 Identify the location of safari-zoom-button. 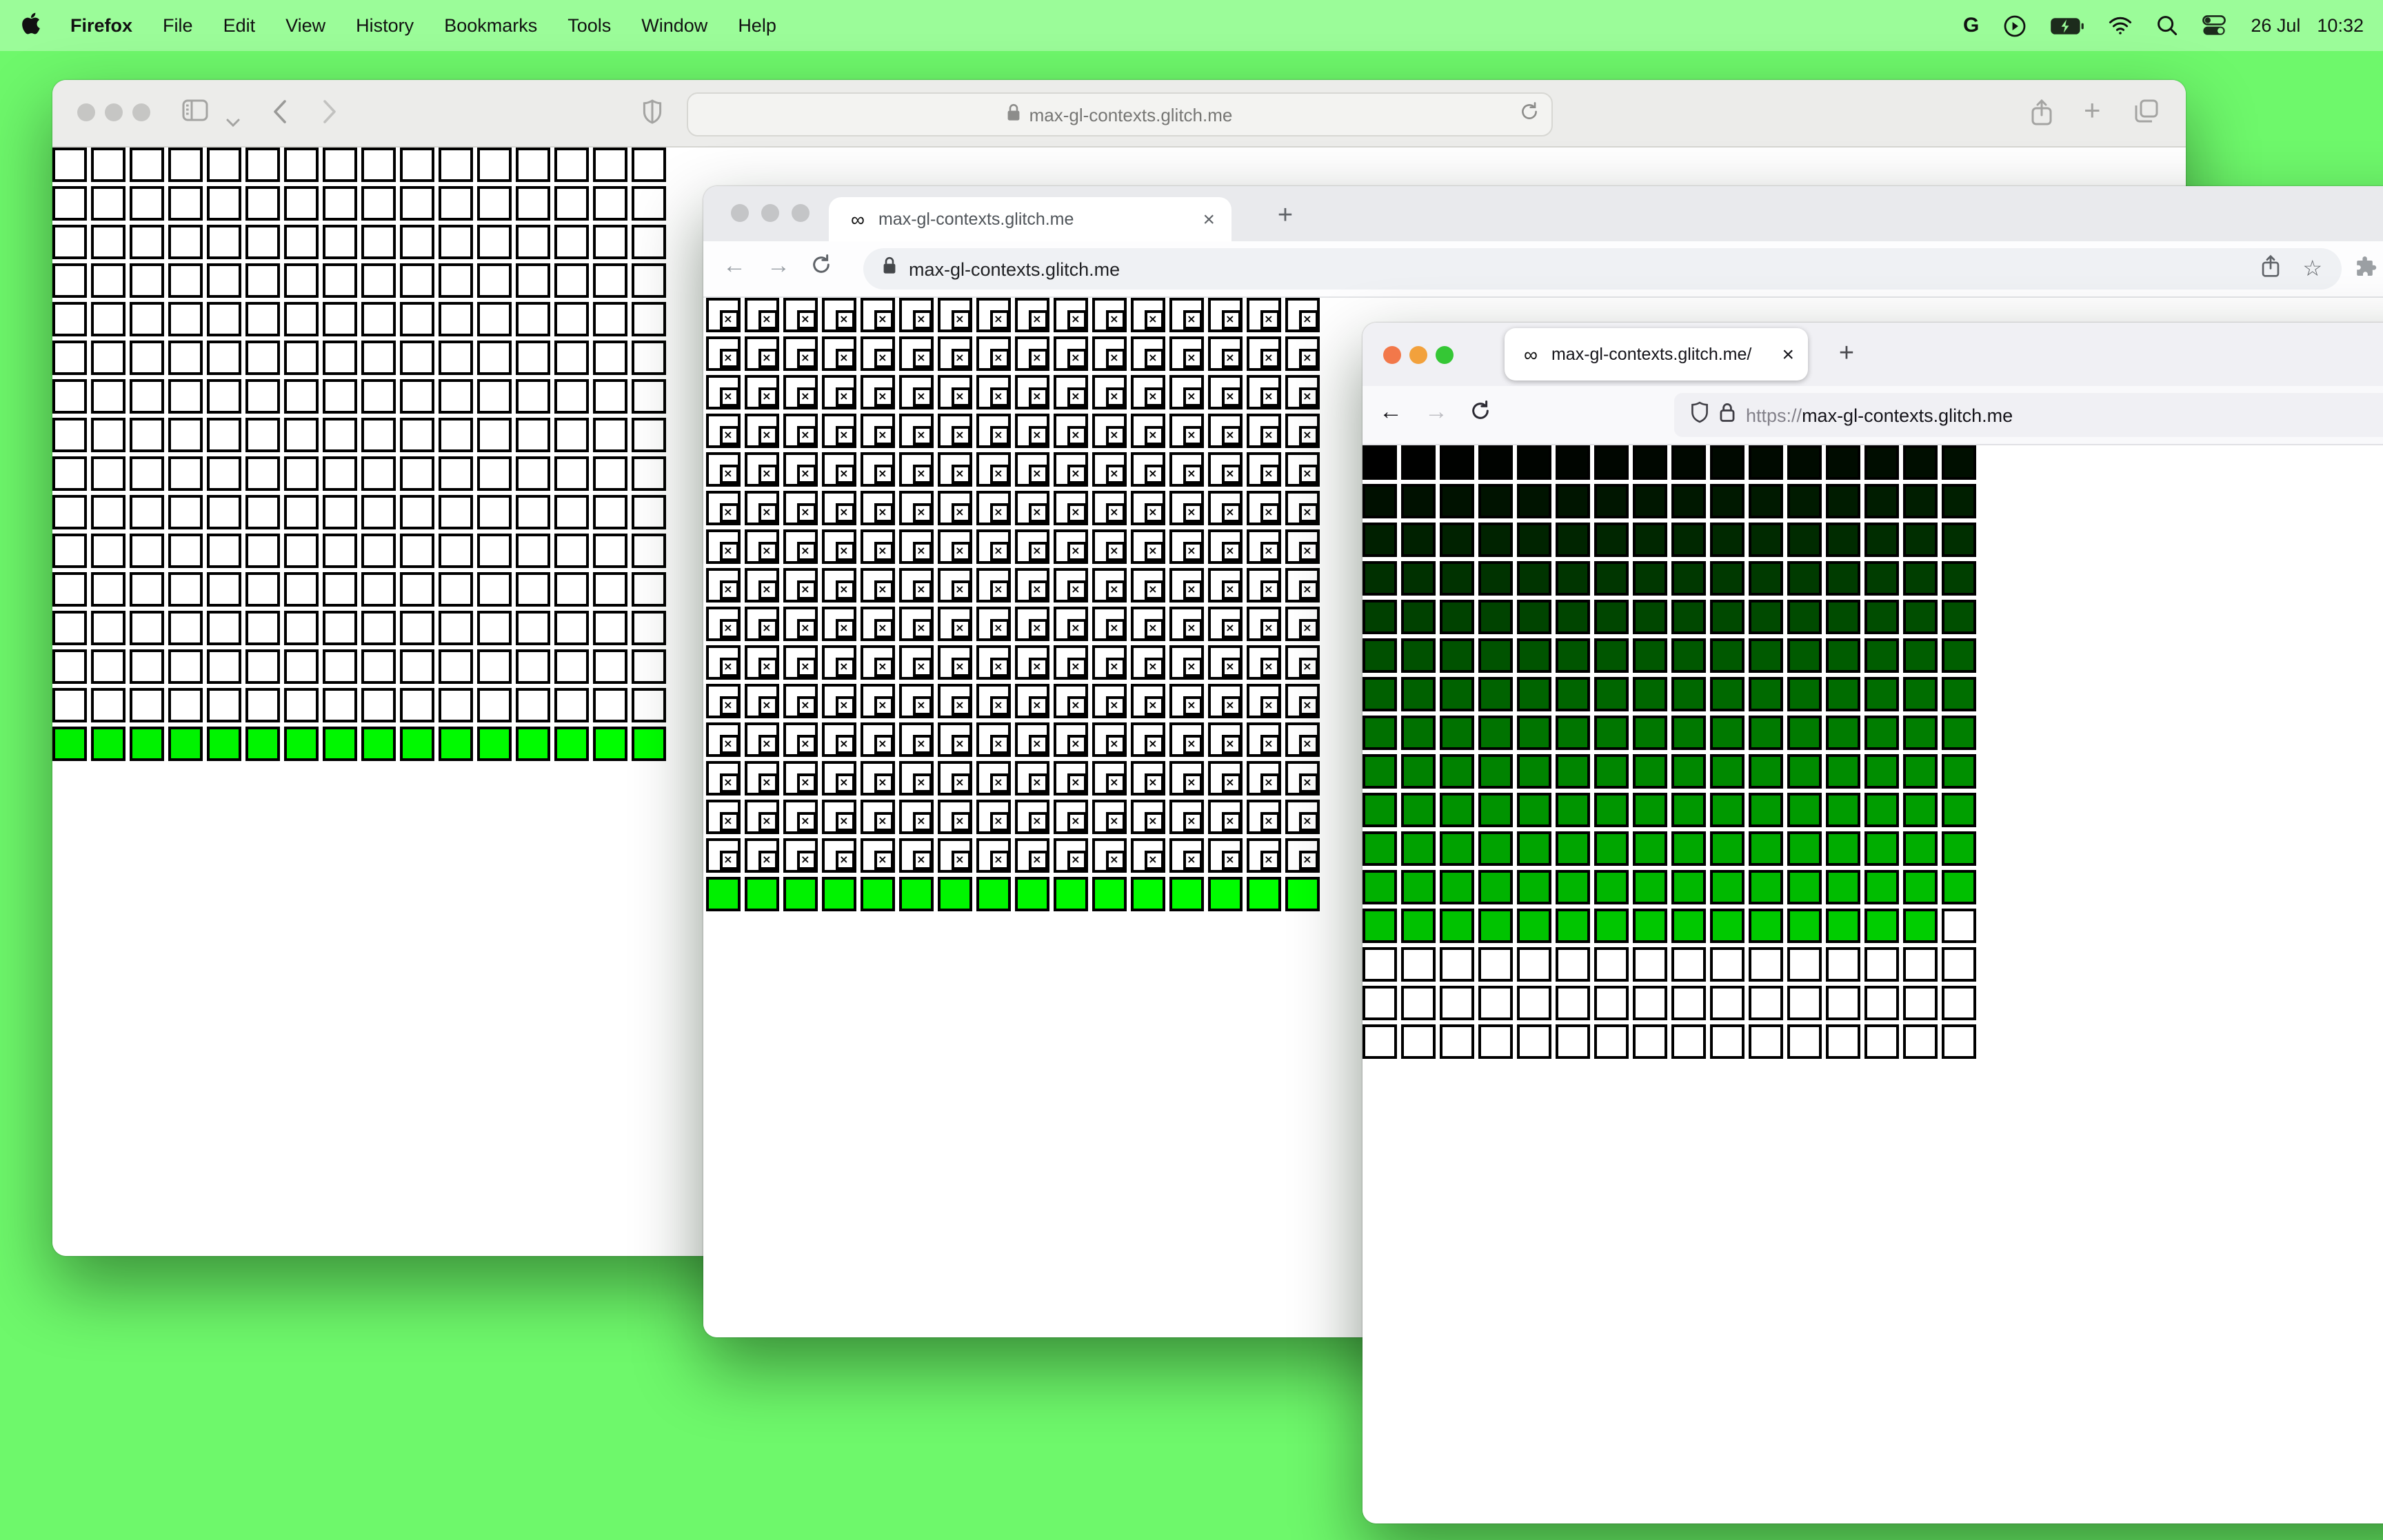
(141, 112).